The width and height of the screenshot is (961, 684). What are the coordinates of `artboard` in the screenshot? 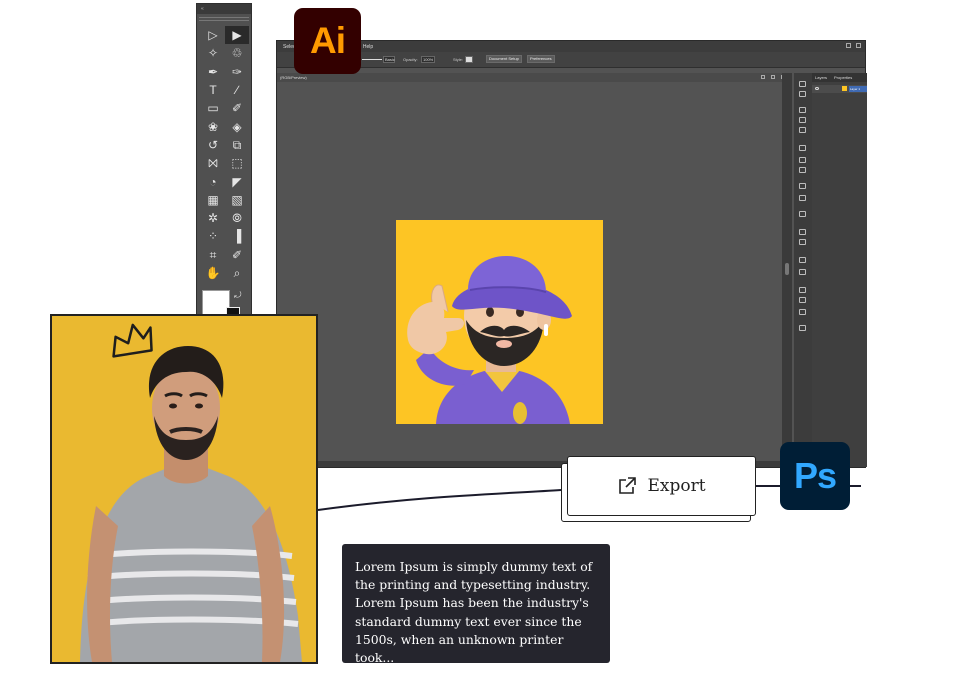 It's located at (499, 322).